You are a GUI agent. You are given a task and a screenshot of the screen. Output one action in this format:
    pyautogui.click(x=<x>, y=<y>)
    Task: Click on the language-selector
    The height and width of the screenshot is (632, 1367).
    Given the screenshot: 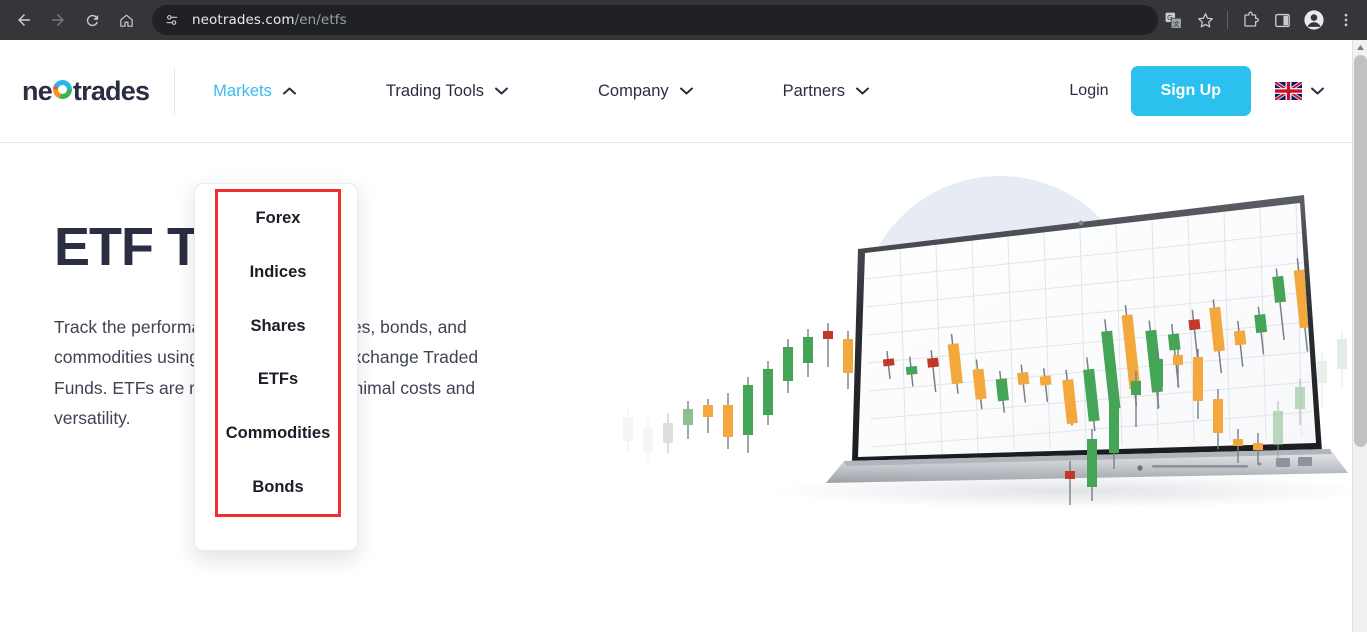 What is the action you would take?
    pyautogui.click(x=1299, y=91)
    